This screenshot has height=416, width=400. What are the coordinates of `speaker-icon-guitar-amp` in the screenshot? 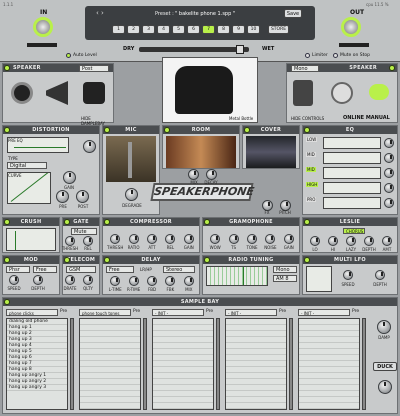 It's located at (94, 93).